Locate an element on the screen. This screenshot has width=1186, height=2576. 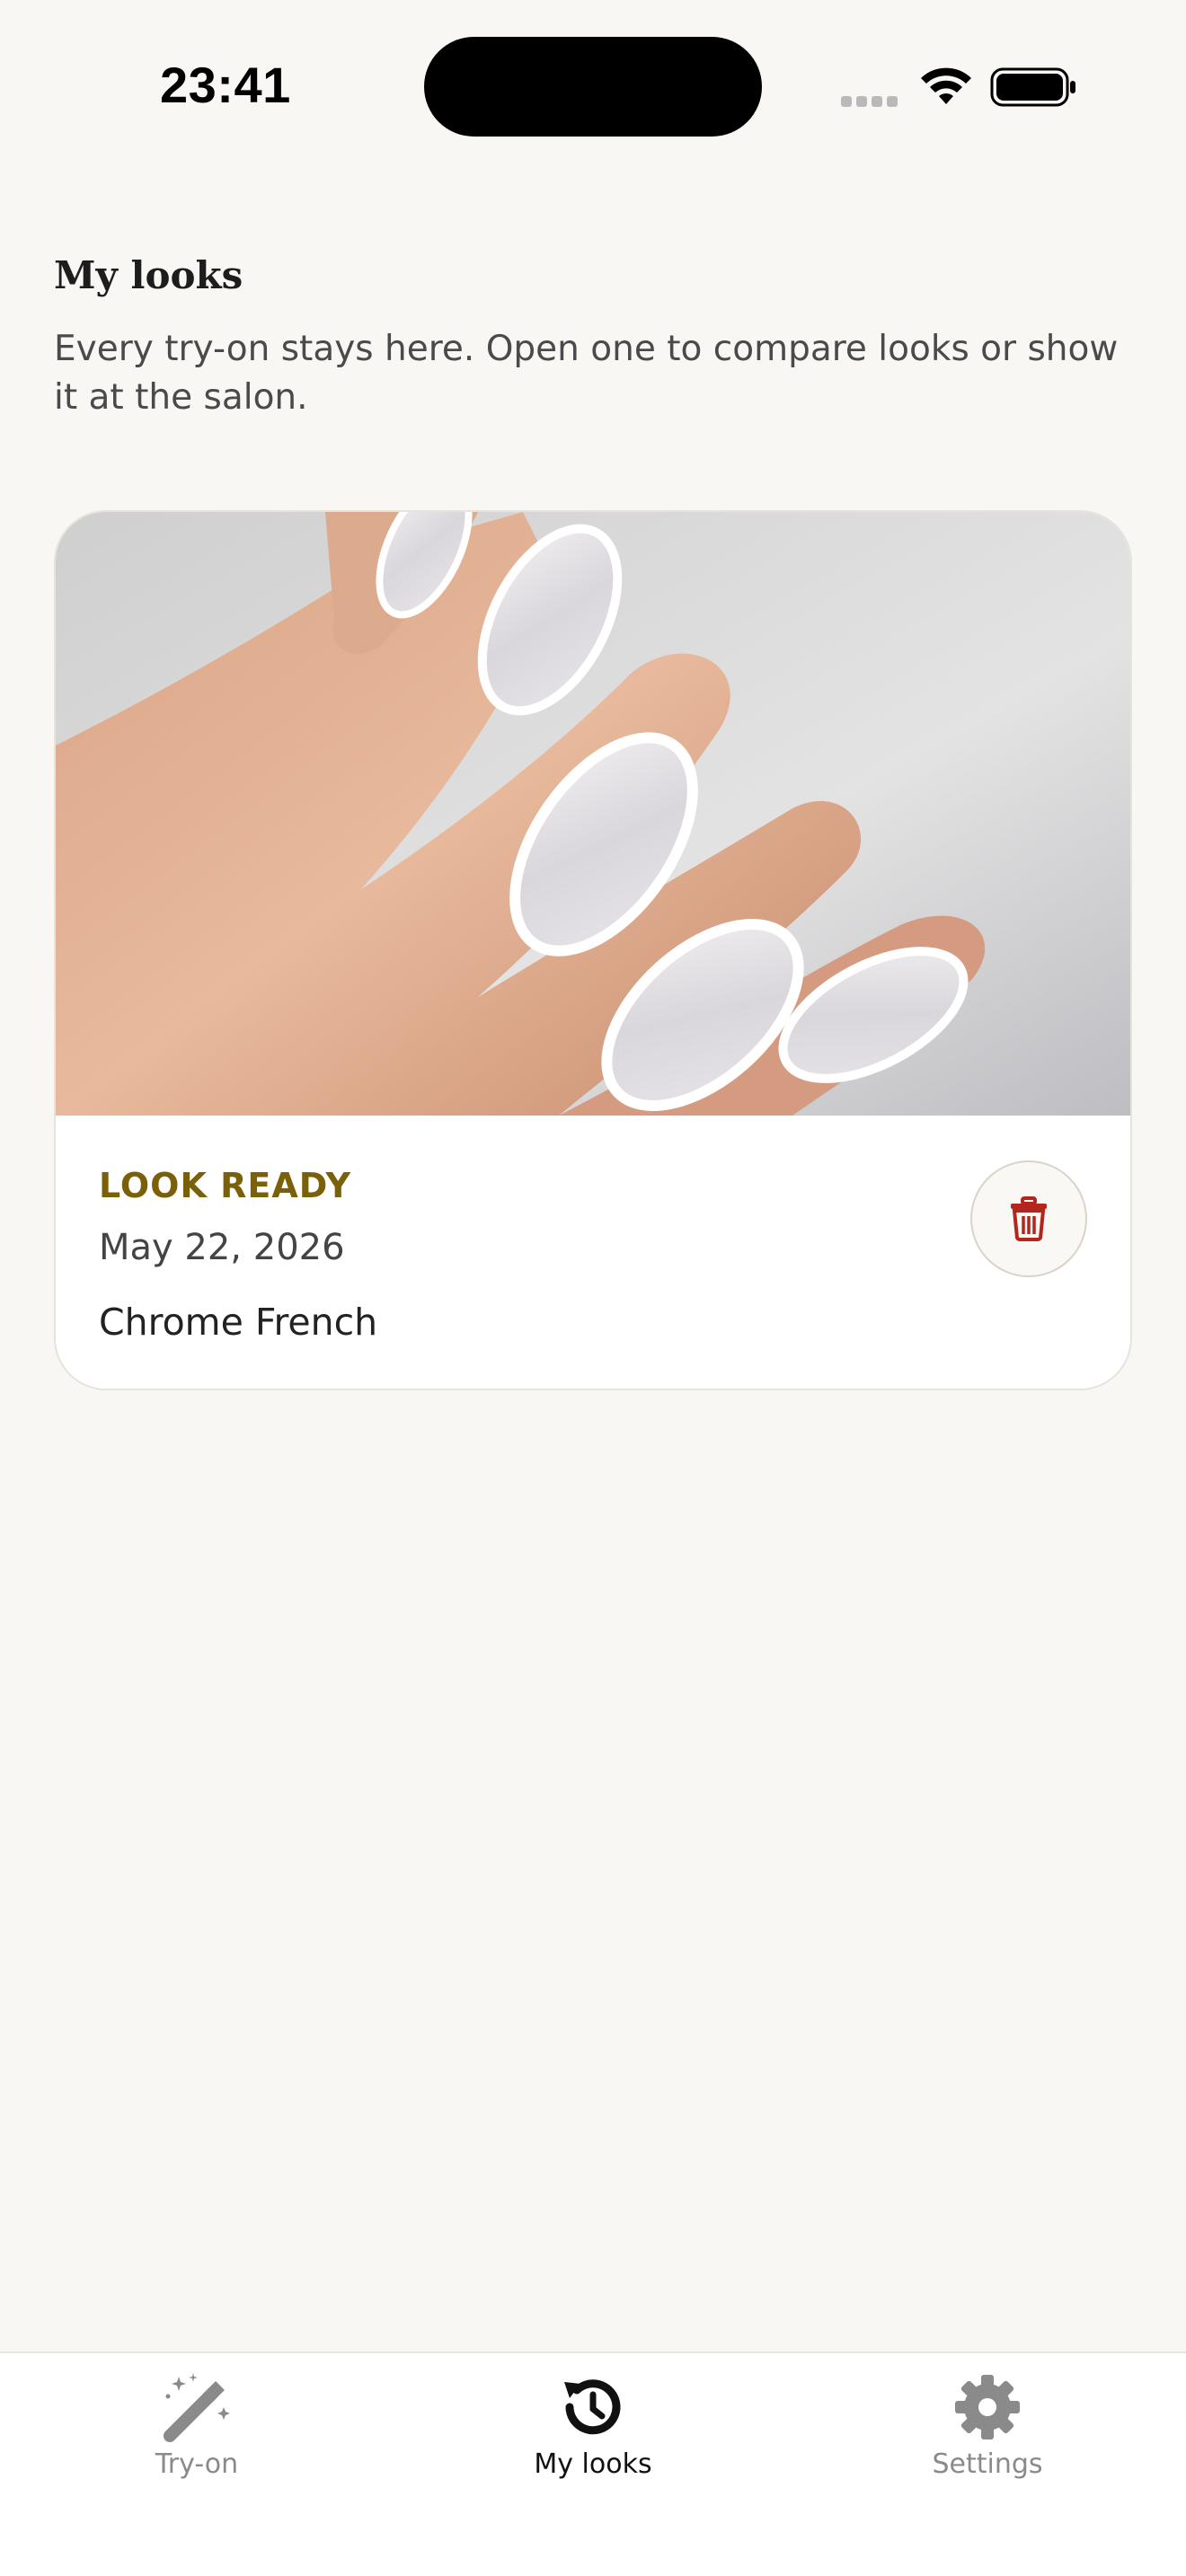
tab-settings: Settings is located at coordinates (987, 2429).